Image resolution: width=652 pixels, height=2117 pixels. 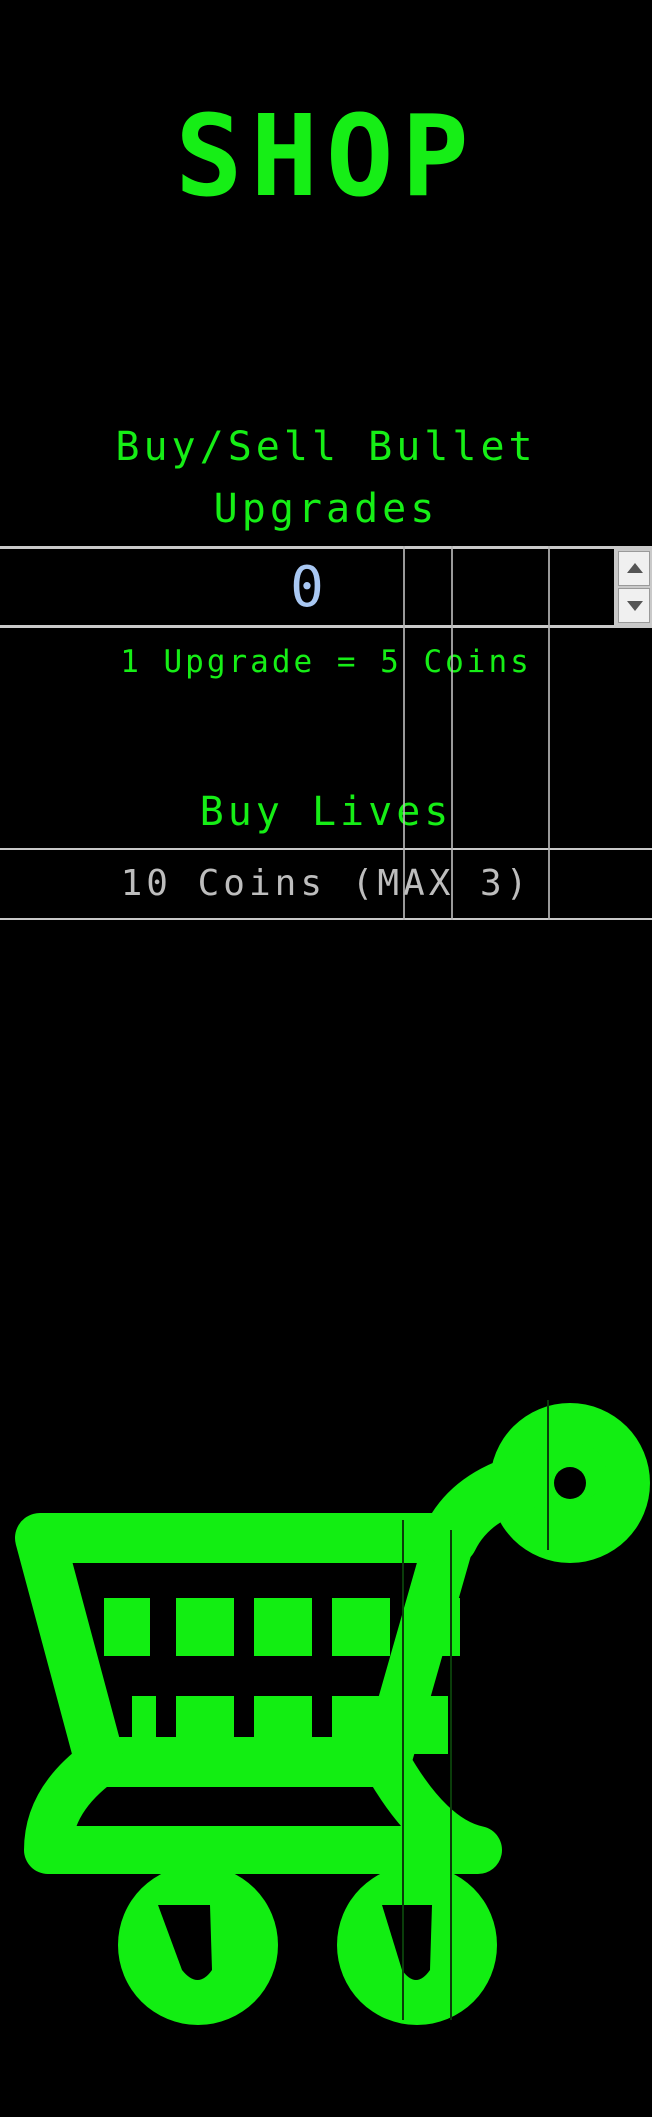 What do you see at coordinates (326, 157) in the screenshot?
I see `page-title: SHOP` at bounding box center [326, 157].